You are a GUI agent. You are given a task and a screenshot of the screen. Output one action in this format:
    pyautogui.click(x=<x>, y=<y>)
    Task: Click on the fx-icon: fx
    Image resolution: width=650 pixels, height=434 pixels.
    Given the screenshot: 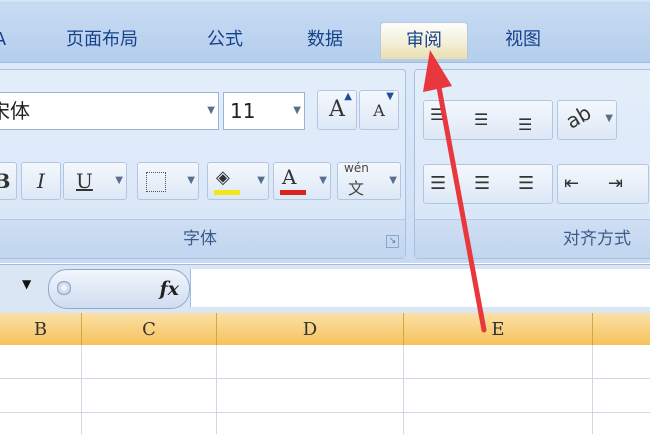 What is the action you would take?
    pyautogui.click(x=169, y=289)
    